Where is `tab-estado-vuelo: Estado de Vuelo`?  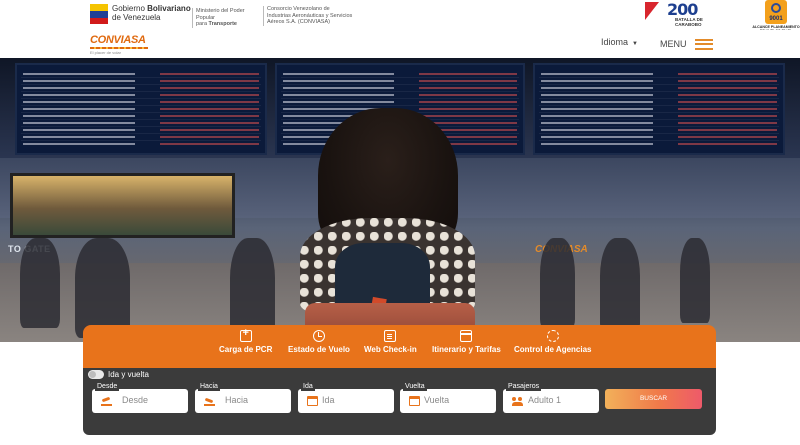
tab-estado-vuelo: Estado de Vuelo is located at coordinates (319, 342).